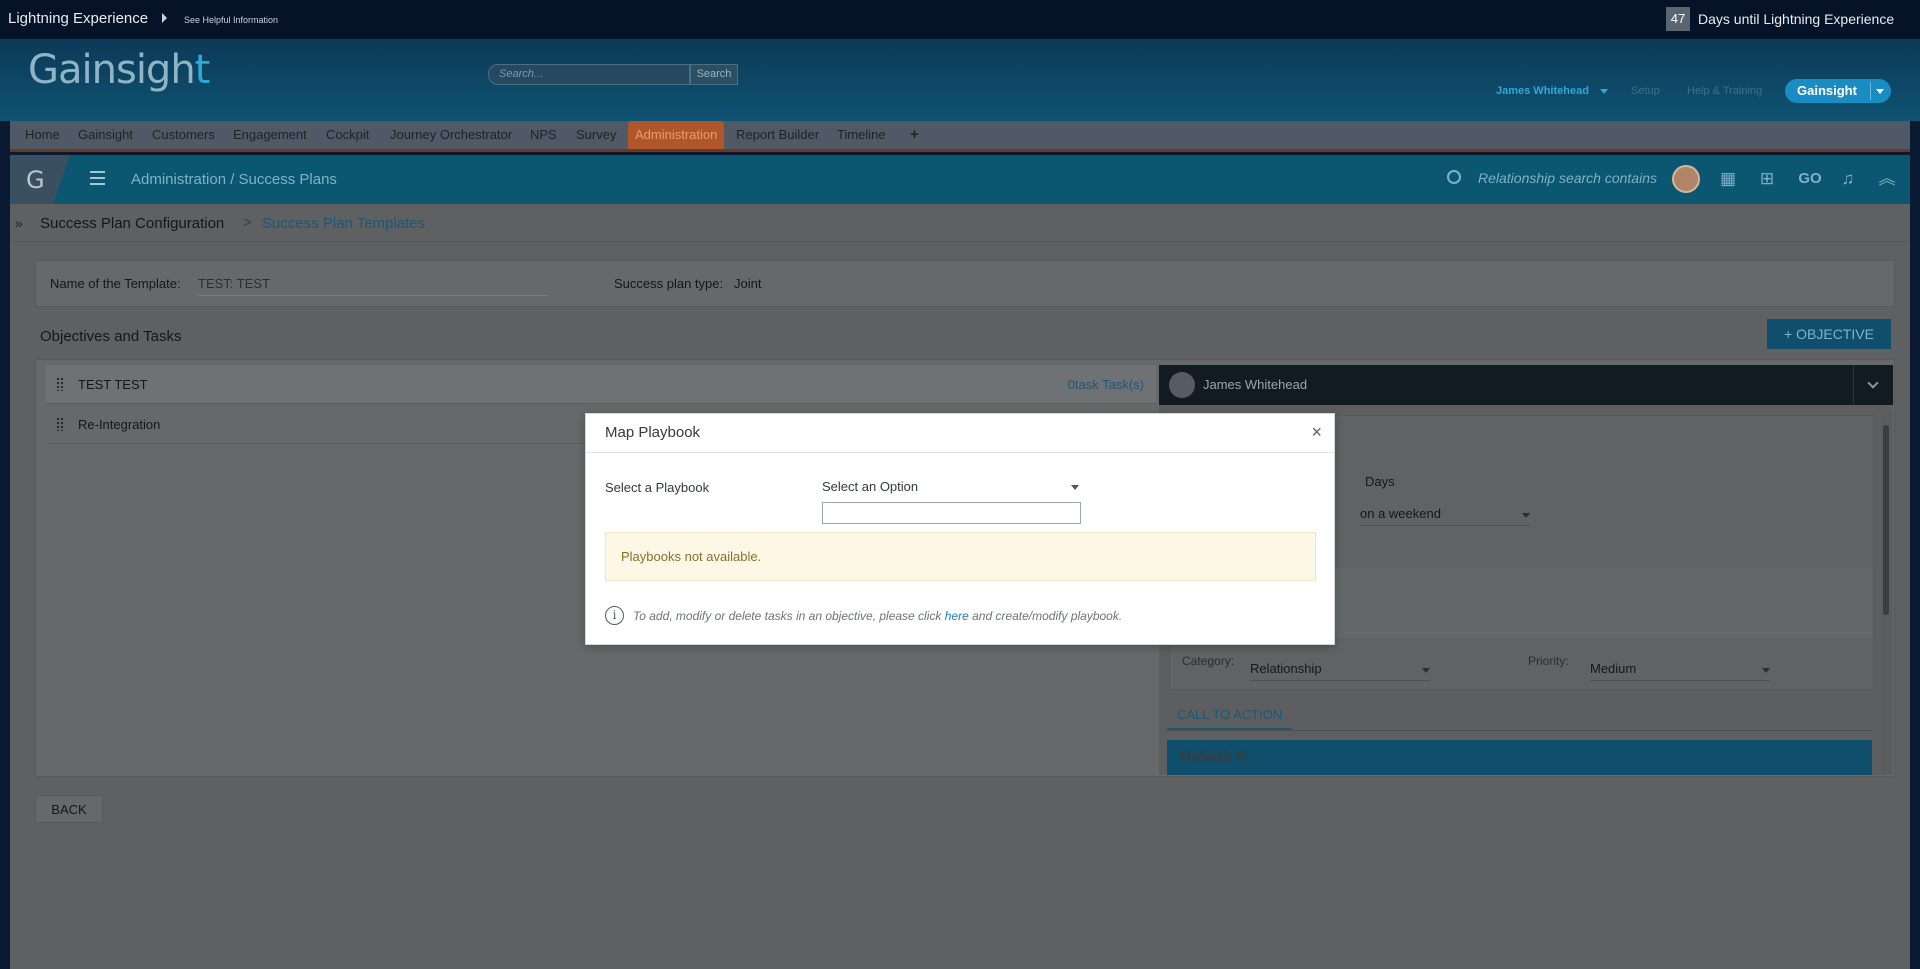 Image resolution: width=1920 pixels, height=969 pixels. Describe the element at coordinates (657, 487) in the screenshot. I see `select-playbook-label: Select a Playbook` at that location.